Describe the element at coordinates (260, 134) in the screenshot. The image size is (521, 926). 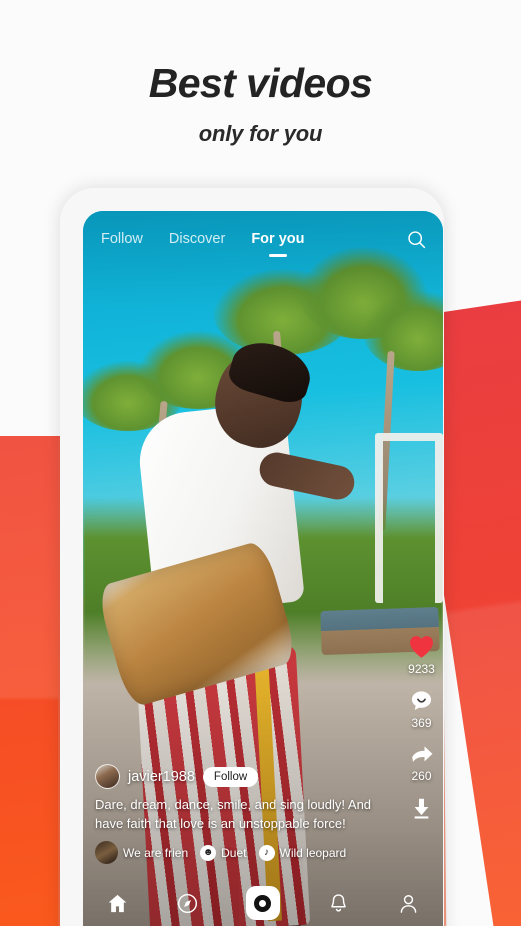
I see `promo-subtitle: only for you` at that location.